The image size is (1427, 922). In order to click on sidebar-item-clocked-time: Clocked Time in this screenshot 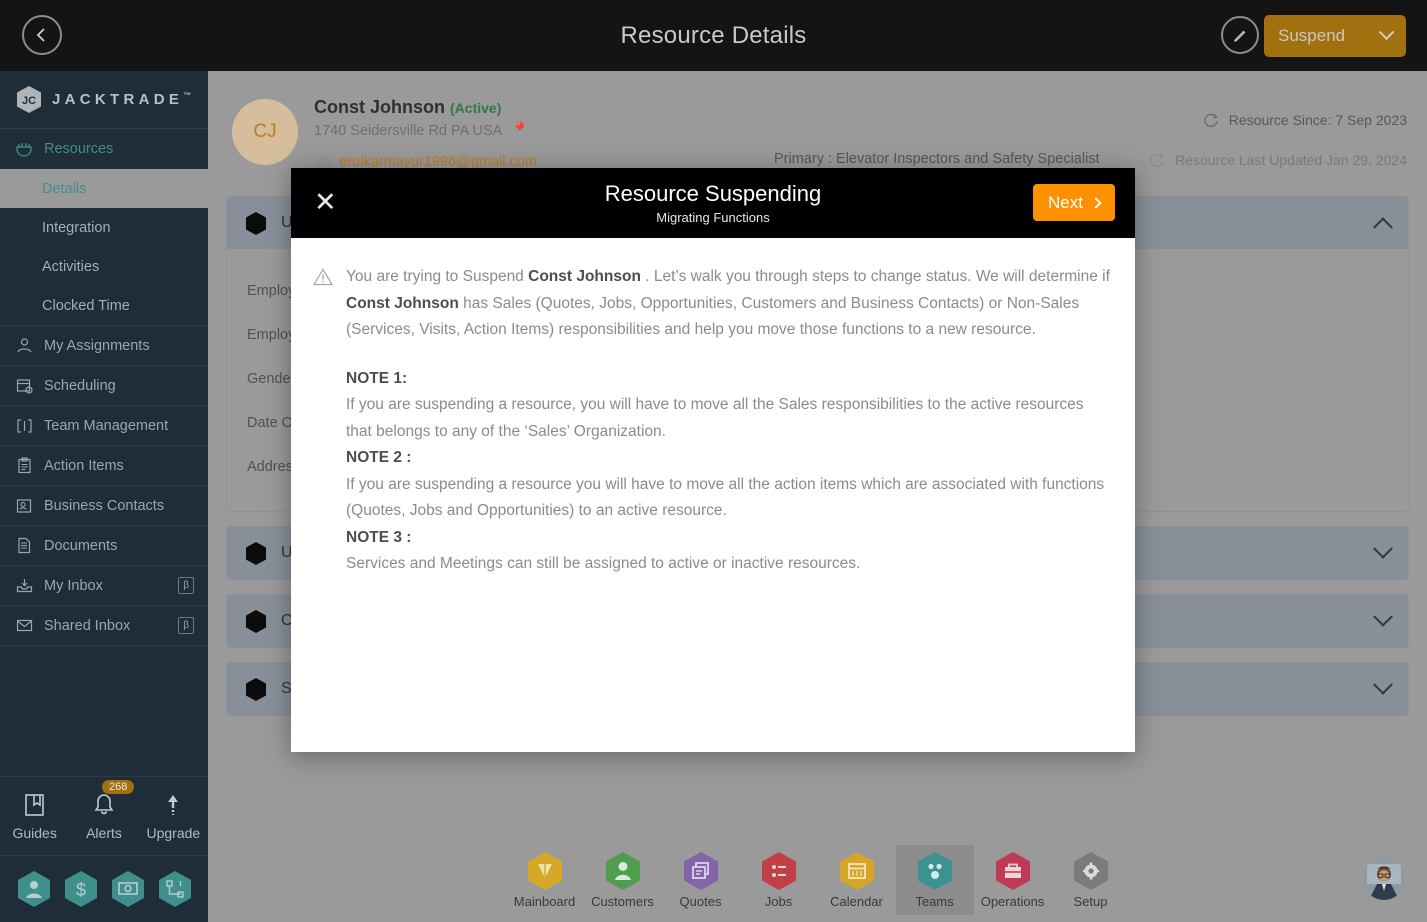, I will do `click(104, 305)`.